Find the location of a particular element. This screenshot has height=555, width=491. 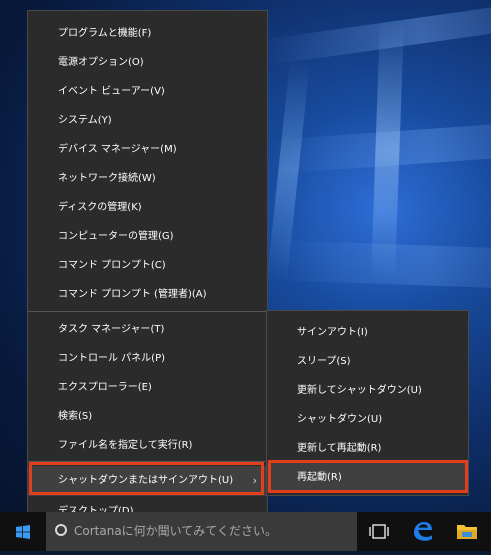

menu-item-power-options: 電源オプション(O) is located at coordinates (147, 62).